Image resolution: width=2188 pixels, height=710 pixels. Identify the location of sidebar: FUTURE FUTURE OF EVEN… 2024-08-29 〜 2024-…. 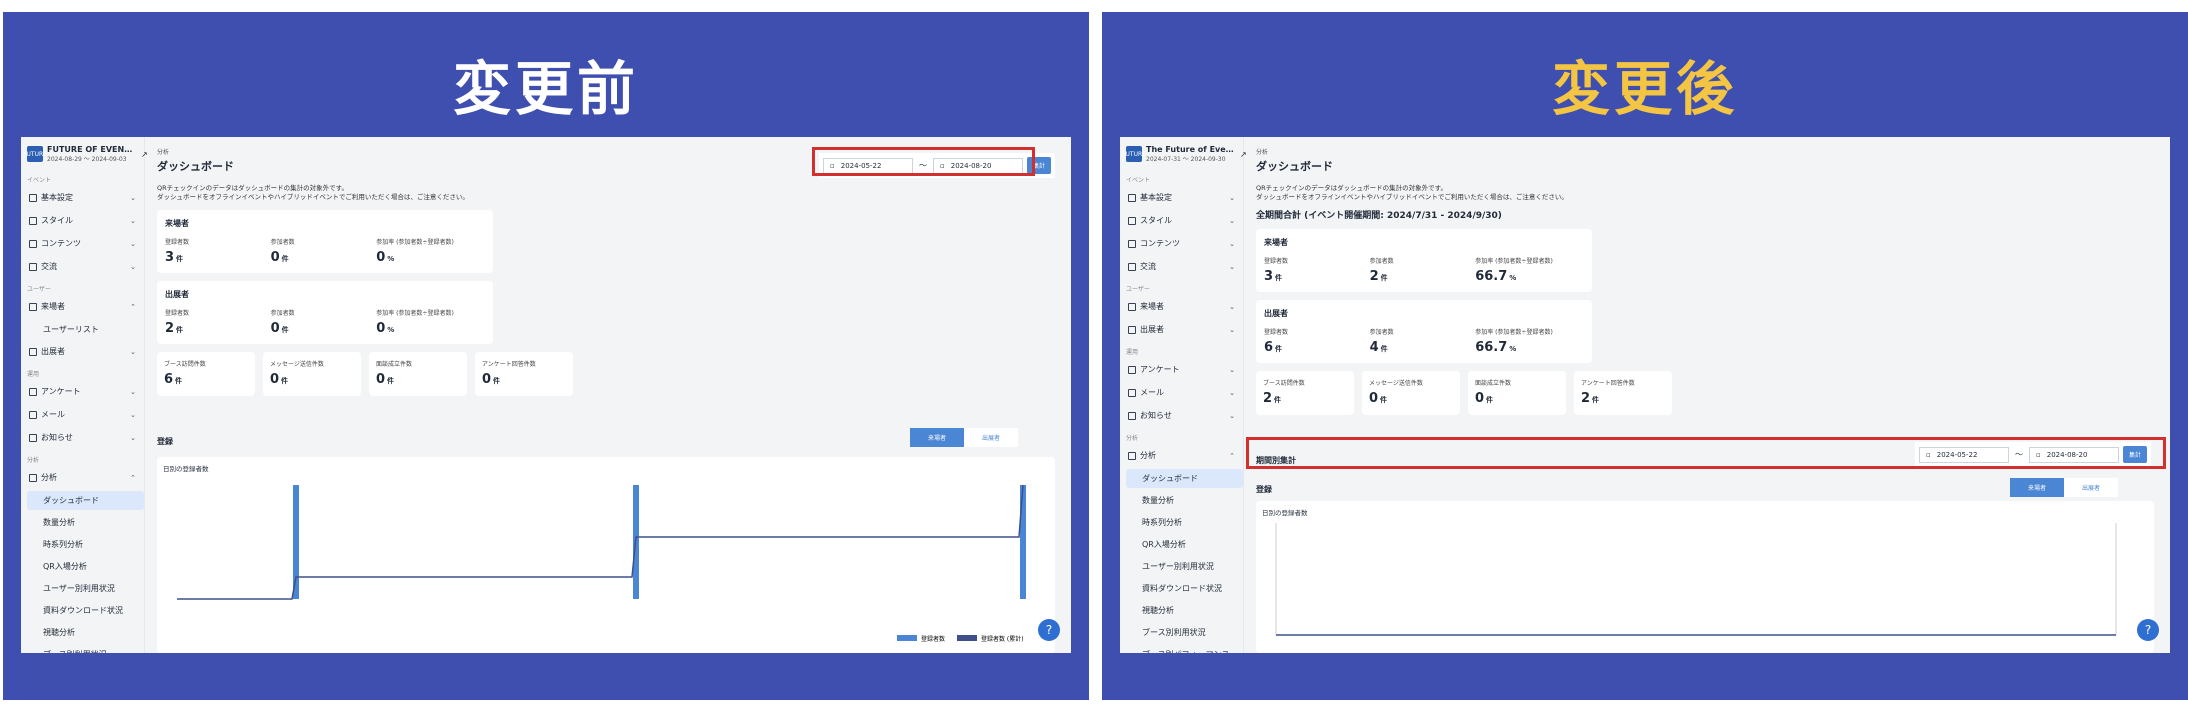
(84, 395).